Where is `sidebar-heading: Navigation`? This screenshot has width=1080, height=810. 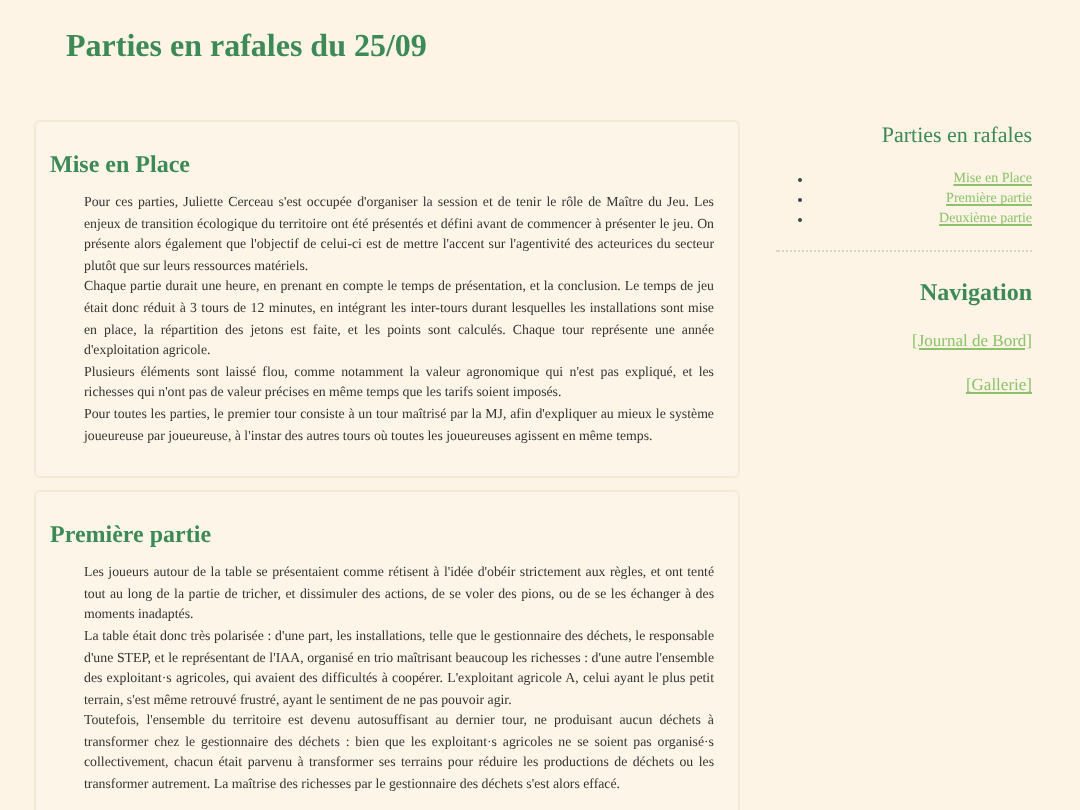
sidebar-heading: Navigation is located at coordinates (975, 292).